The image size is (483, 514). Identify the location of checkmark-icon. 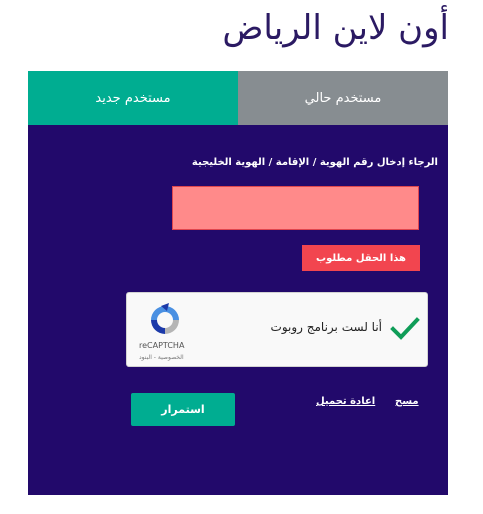
(405, 328).